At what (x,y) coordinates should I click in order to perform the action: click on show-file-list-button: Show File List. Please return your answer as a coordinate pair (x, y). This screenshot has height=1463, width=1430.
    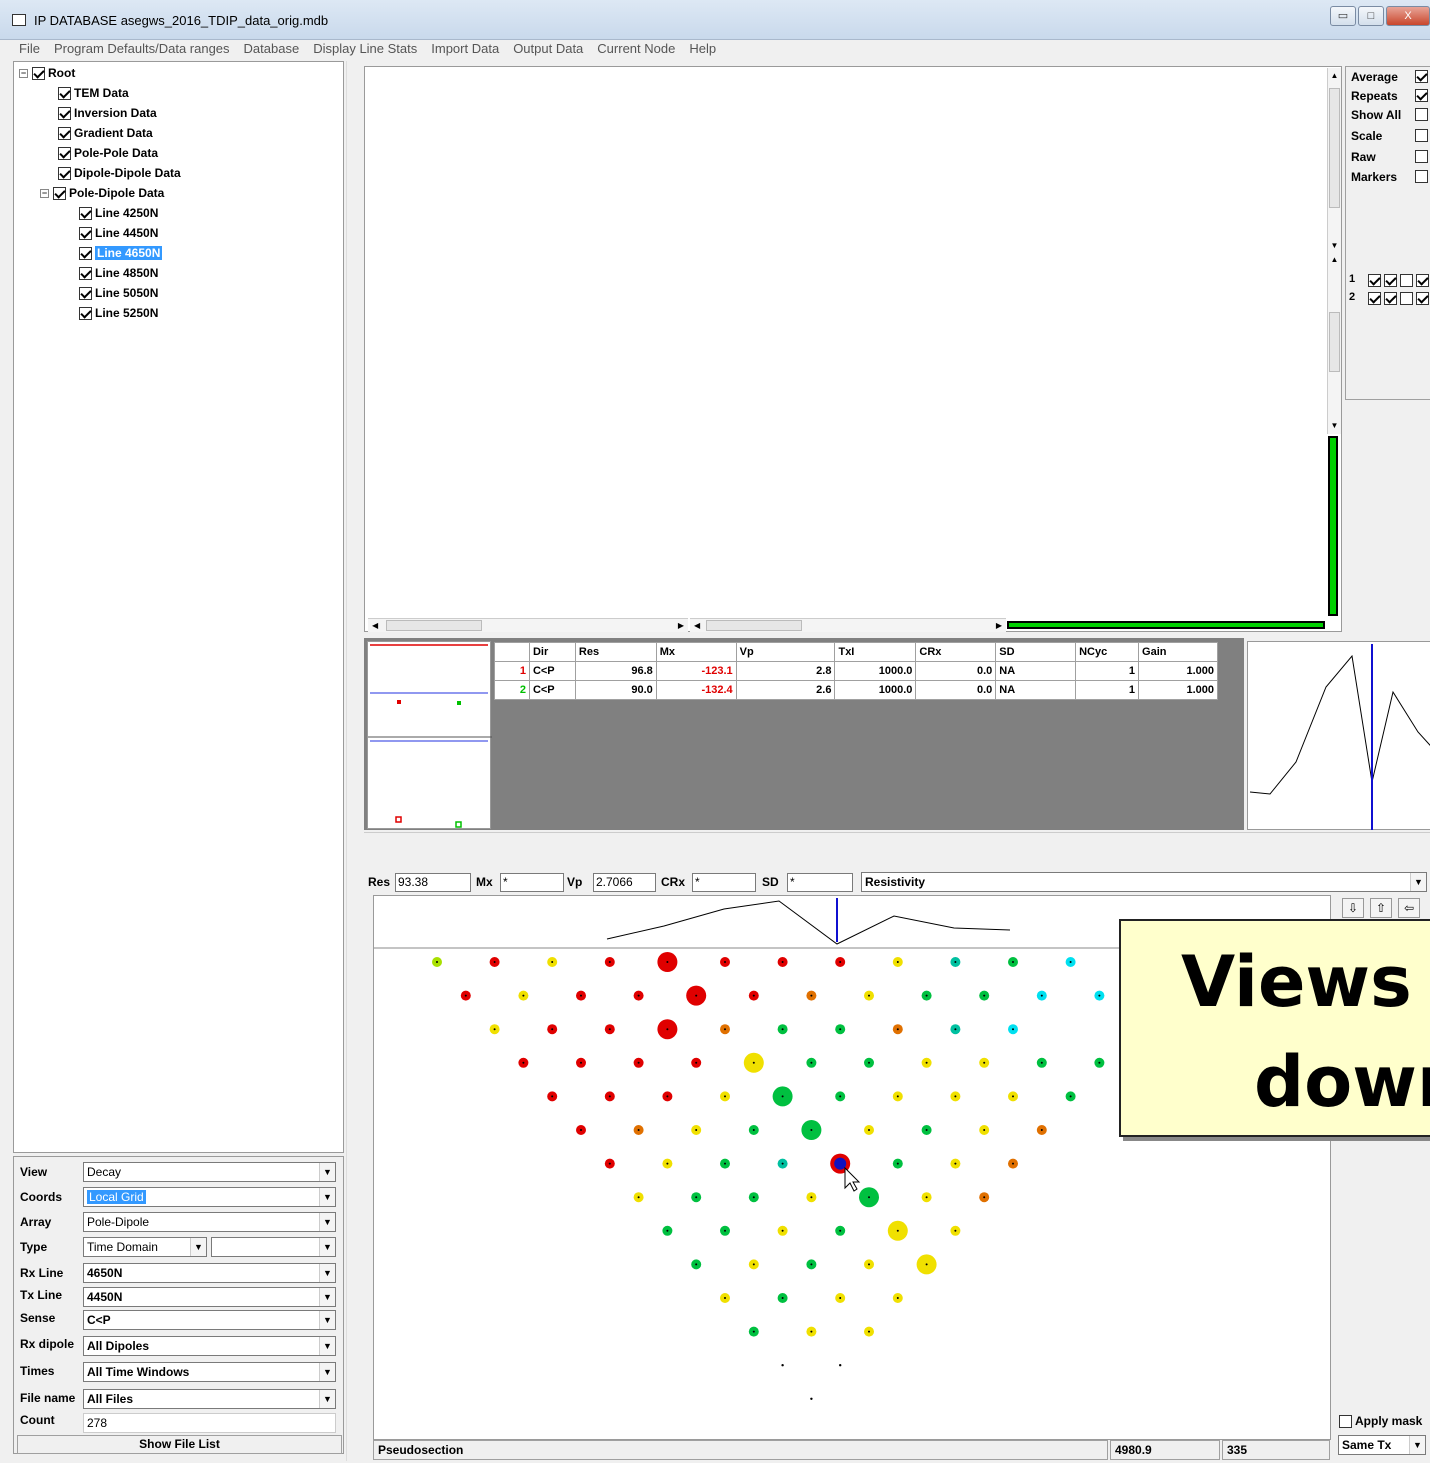
    Looking at the image, I should click on (179, 1444).